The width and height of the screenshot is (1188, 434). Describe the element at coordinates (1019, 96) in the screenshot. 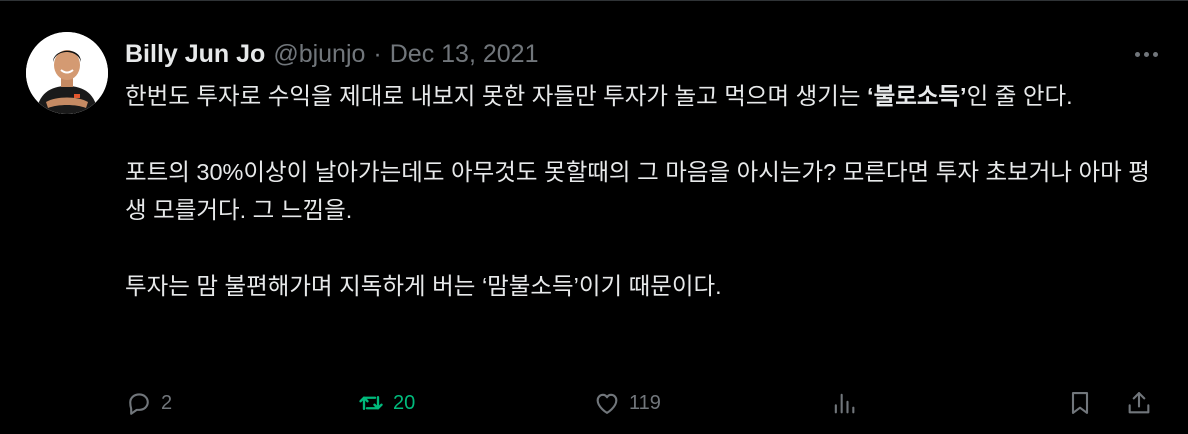

I see `tweet-text-segment: 인 줄 안다.` at that location.